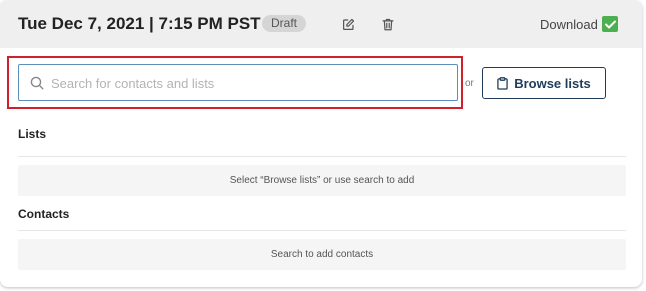  I want to click on edit-button, so click(348, 24).